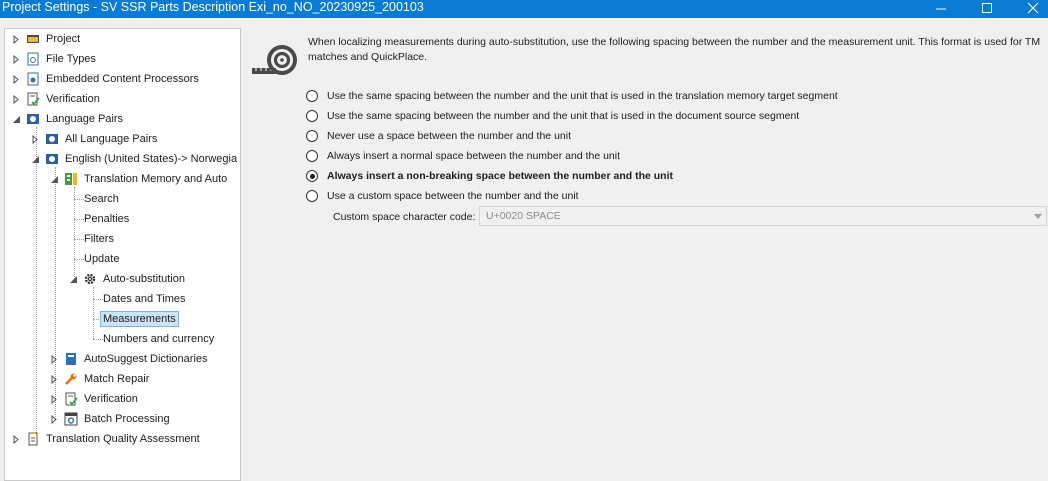 The image size is (1048, 481). What do you see at coordinates (404, 217) in the screenshot?
I see `custom-space-code-label: Custom space character code:` at bounding box center [404, 217].